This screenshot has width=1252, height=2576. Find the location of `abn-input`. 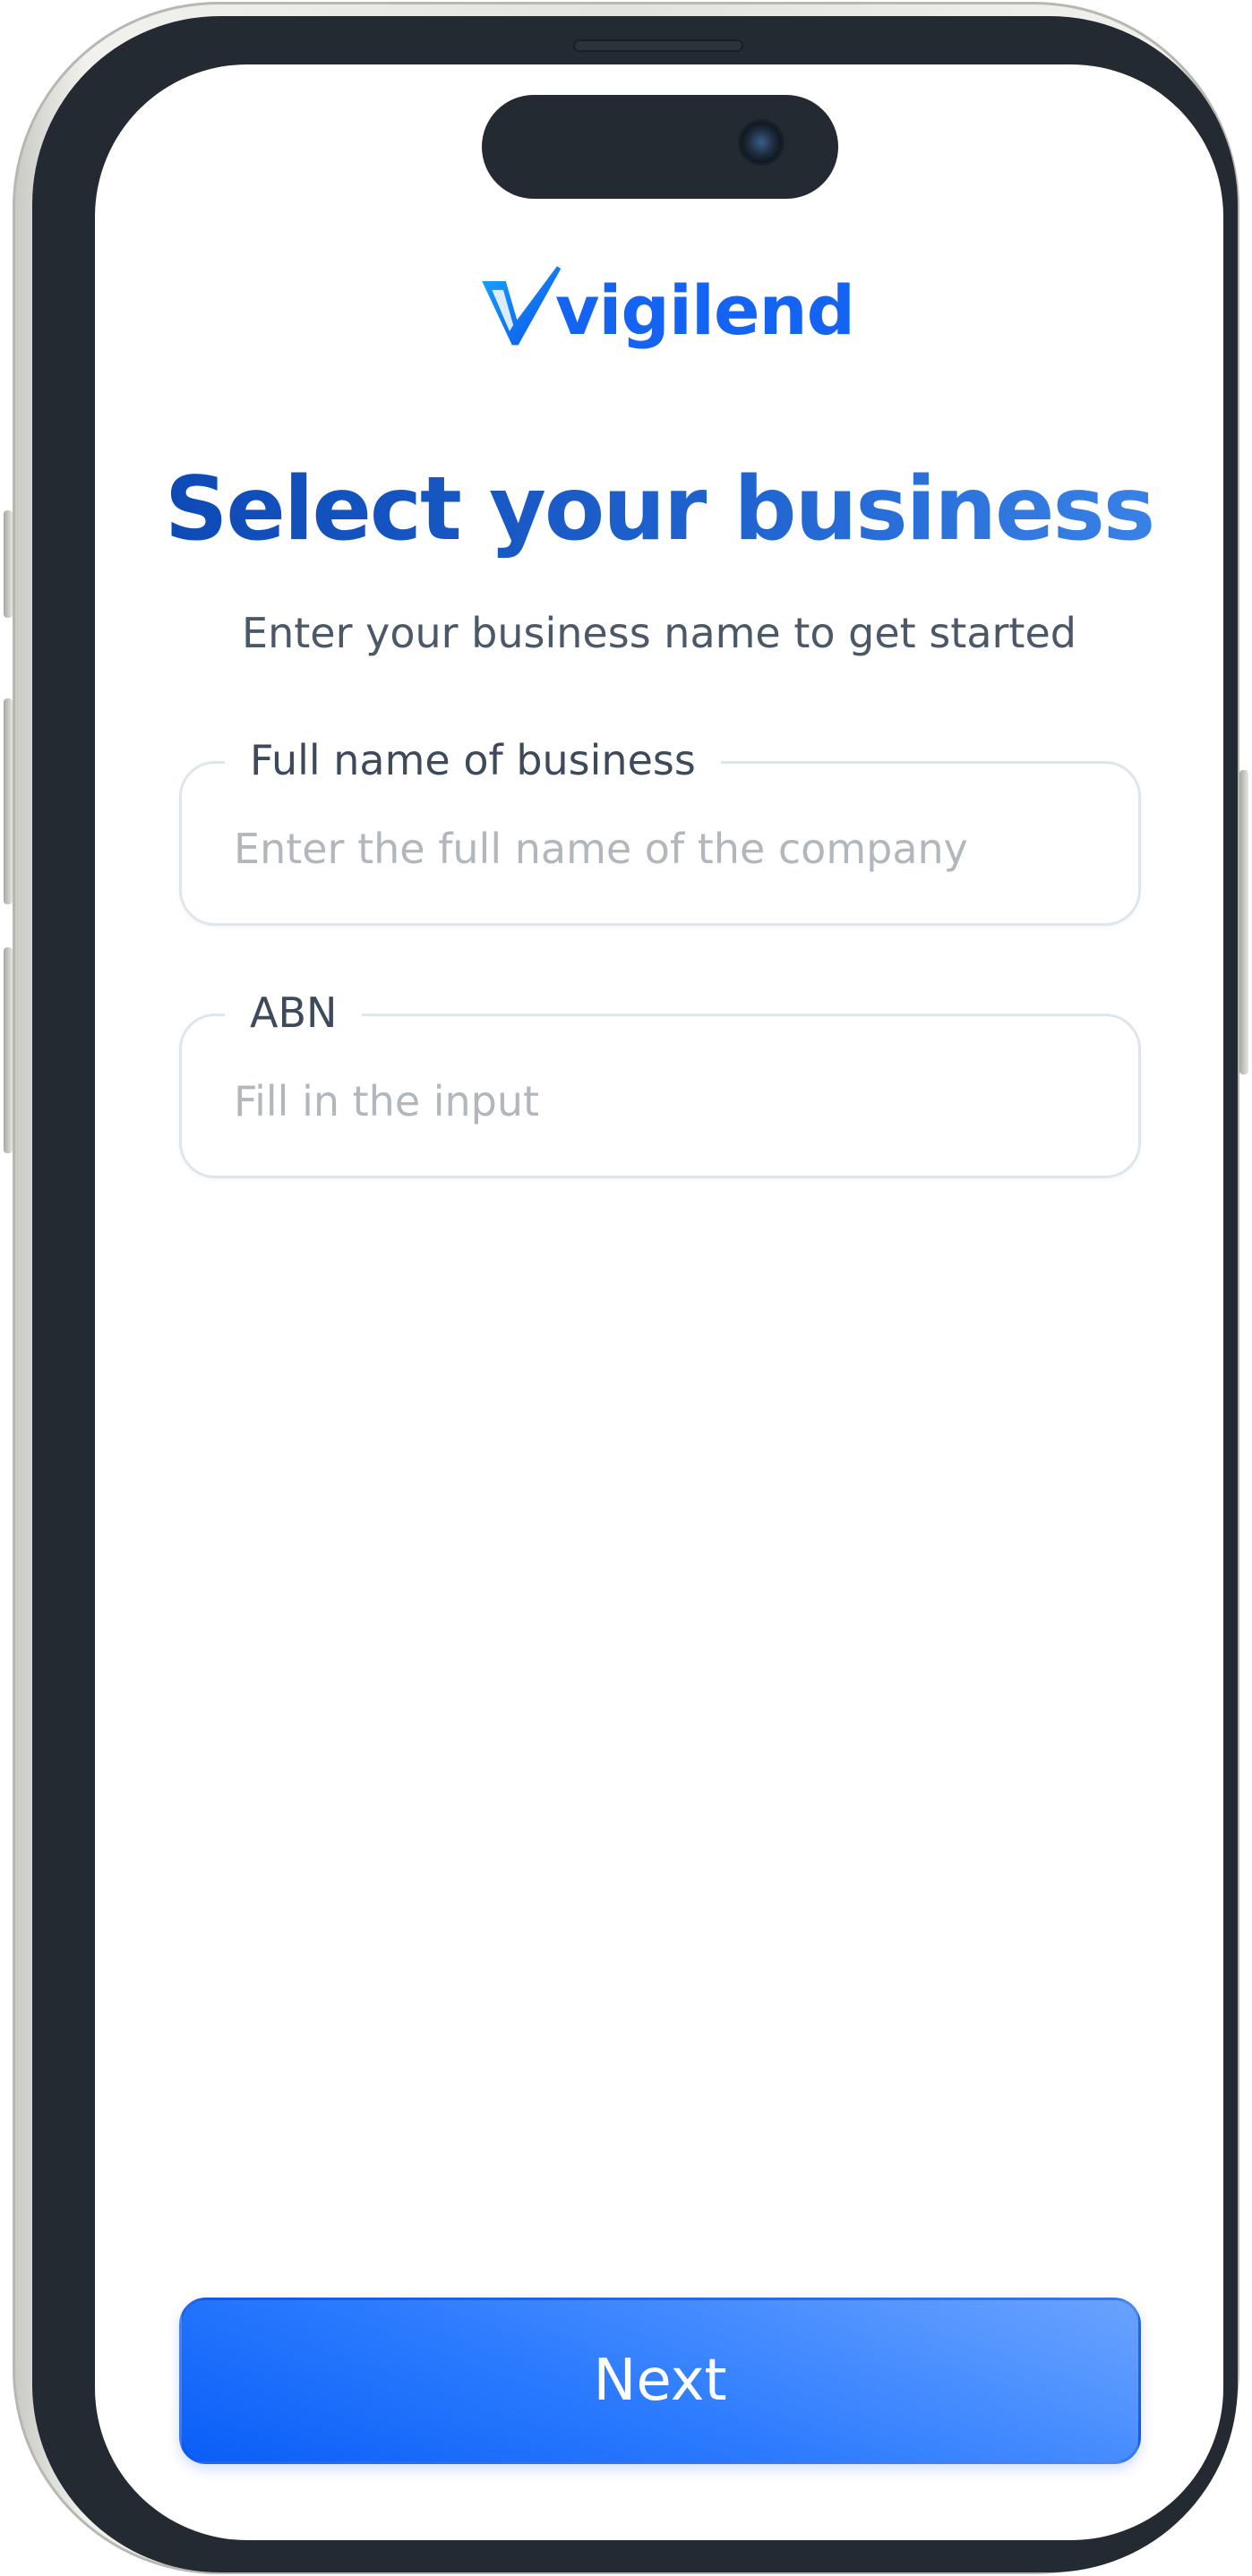

abn-input is located at coordinates (663, 1102).